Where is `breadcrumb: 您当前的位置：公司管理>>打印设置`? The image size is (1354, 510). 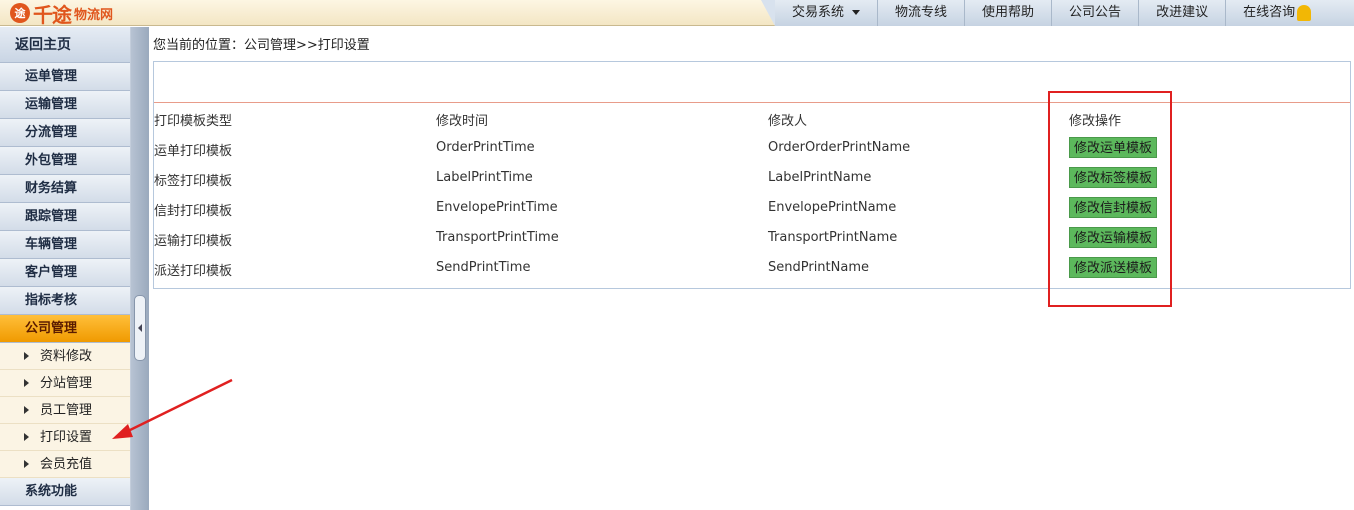
breadcrumb: 您当前的位置：公司管理>>打印设置 is located at coordinates (261, 45).